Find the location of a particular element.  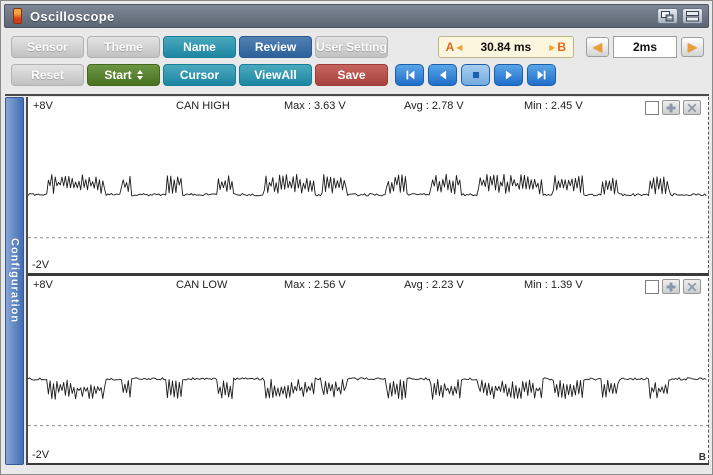

timebase-value: 2ms is located at coordinates (645, 47).